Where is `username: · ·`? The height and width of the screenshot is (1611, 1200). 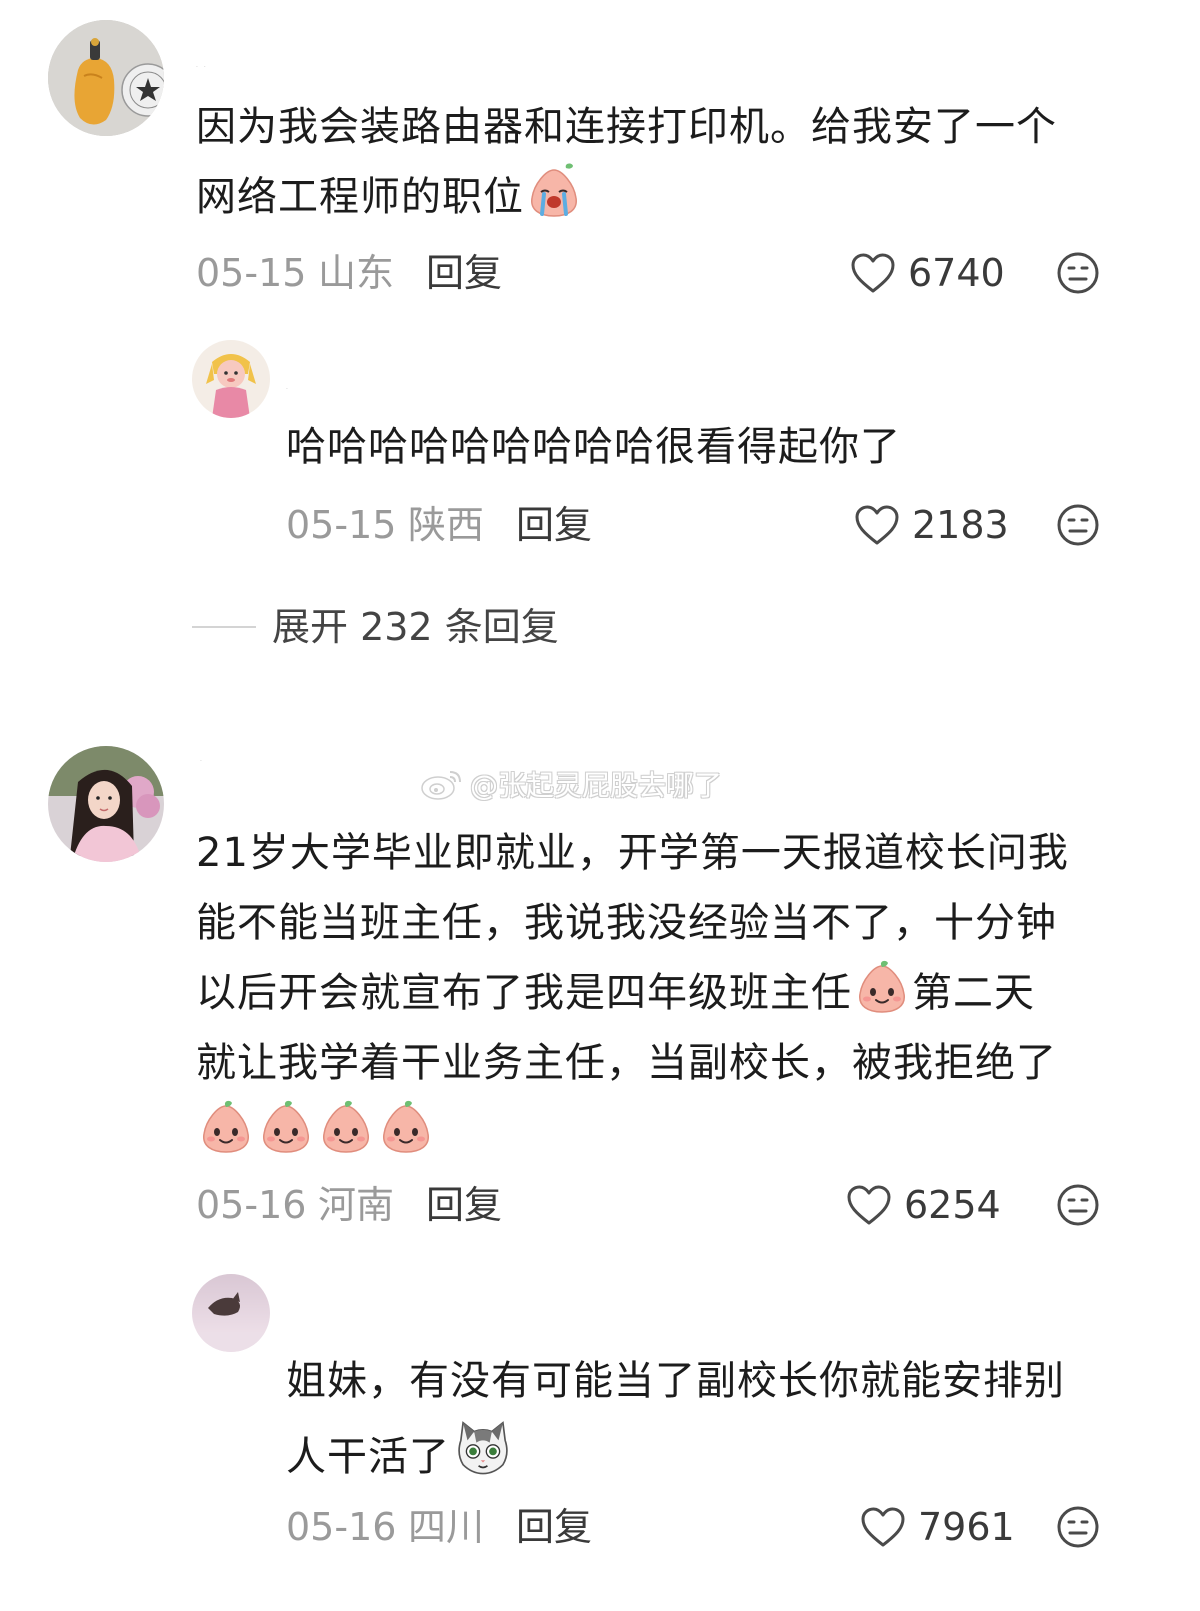
username: · · is located at coordinates (202, 67).